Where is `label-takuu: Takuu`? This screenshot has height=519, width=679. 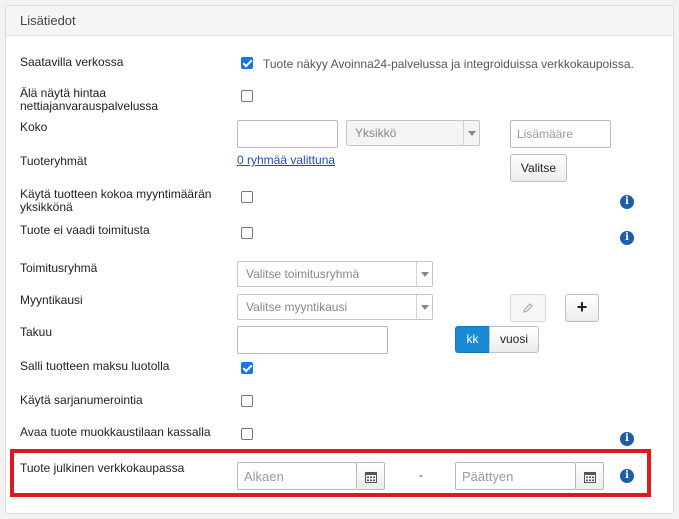
label-takuu: Takuu is located at coordinates (36, 332).